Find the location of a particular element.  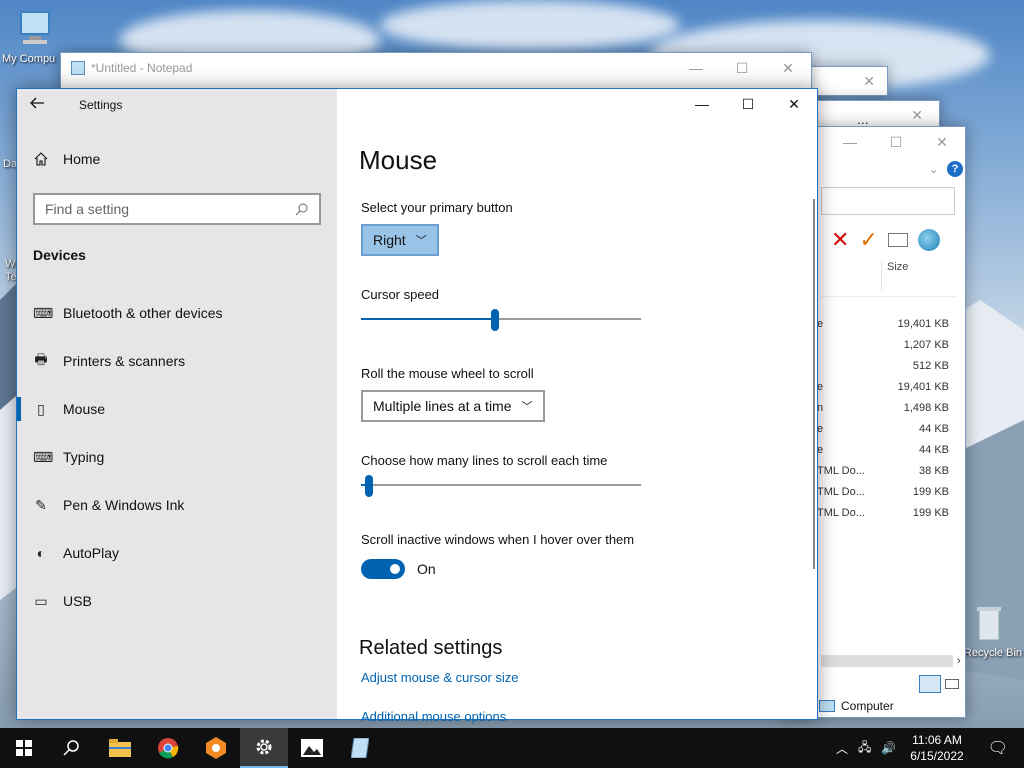

volume-icon: 🔊 is located at coordinates (888, 748).